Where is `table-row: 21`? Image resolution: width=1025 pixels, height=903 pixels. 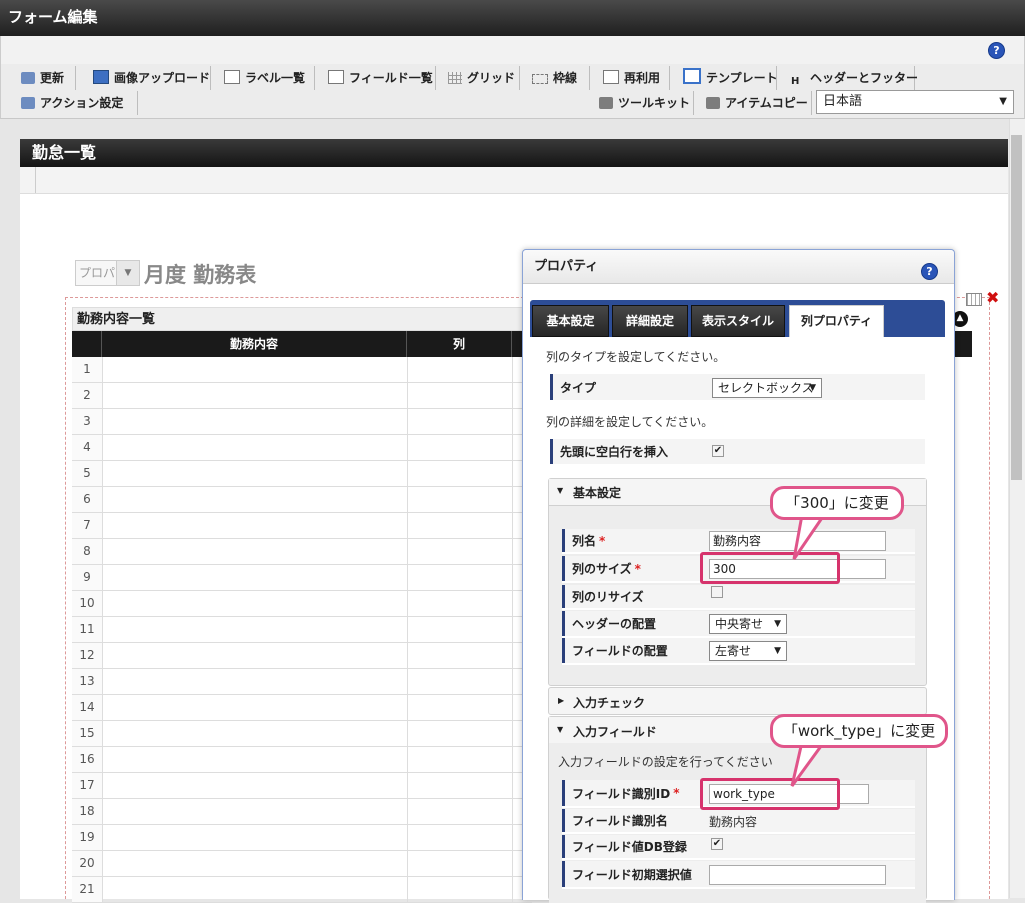
table-row: 21 is located at coordinates (302, 890).